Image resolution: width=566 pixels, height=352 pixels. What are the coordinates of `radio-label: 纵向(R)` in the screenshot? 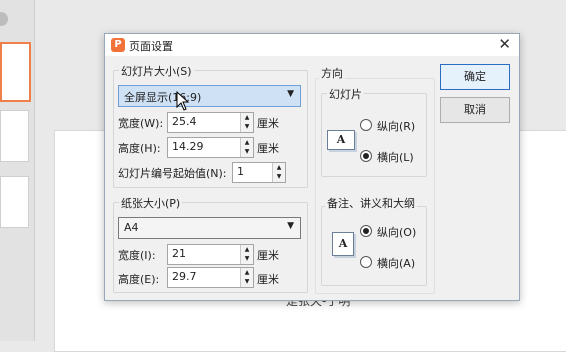 It's located at (396, 126).